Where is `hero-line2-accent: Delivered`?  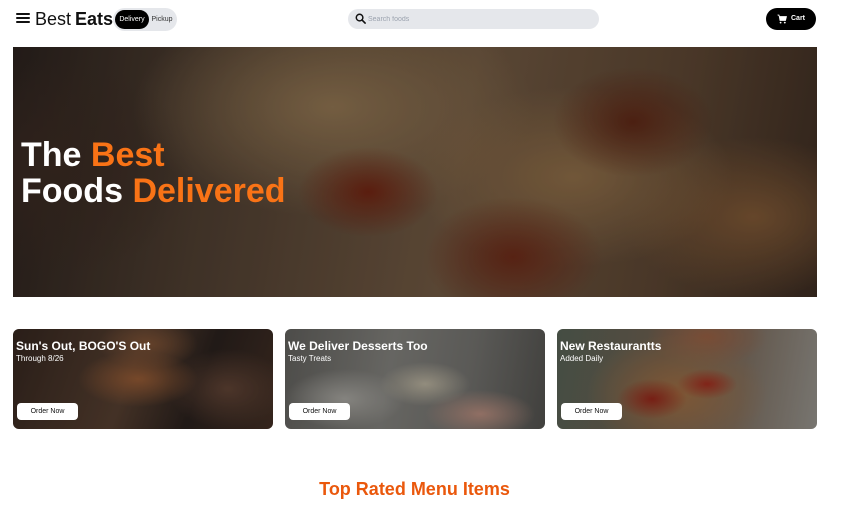
hero-line2-accent: Delivered is located at coordinates (209, 191).